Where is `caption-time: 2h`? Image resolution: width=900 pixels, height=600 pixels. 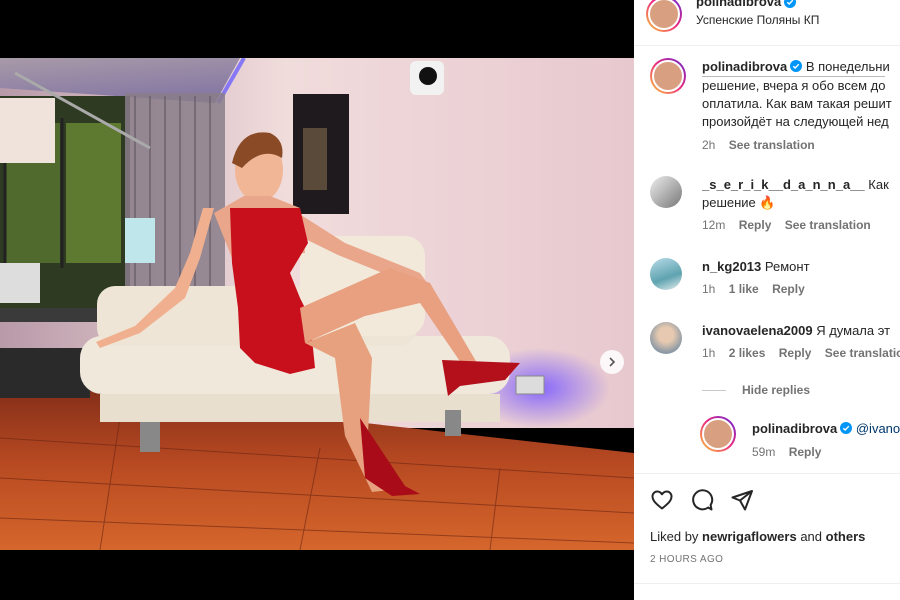
caption-time: 2h is located at coordinates (709, 145).